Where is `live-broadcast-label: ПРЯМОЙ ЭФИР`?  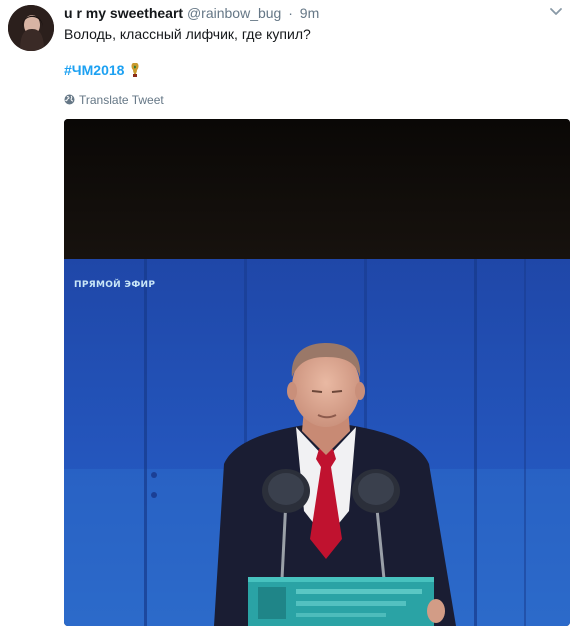
live-broadcast-label: ПРЯМОЙ ЭФИР is located at coordinates (115, 285).